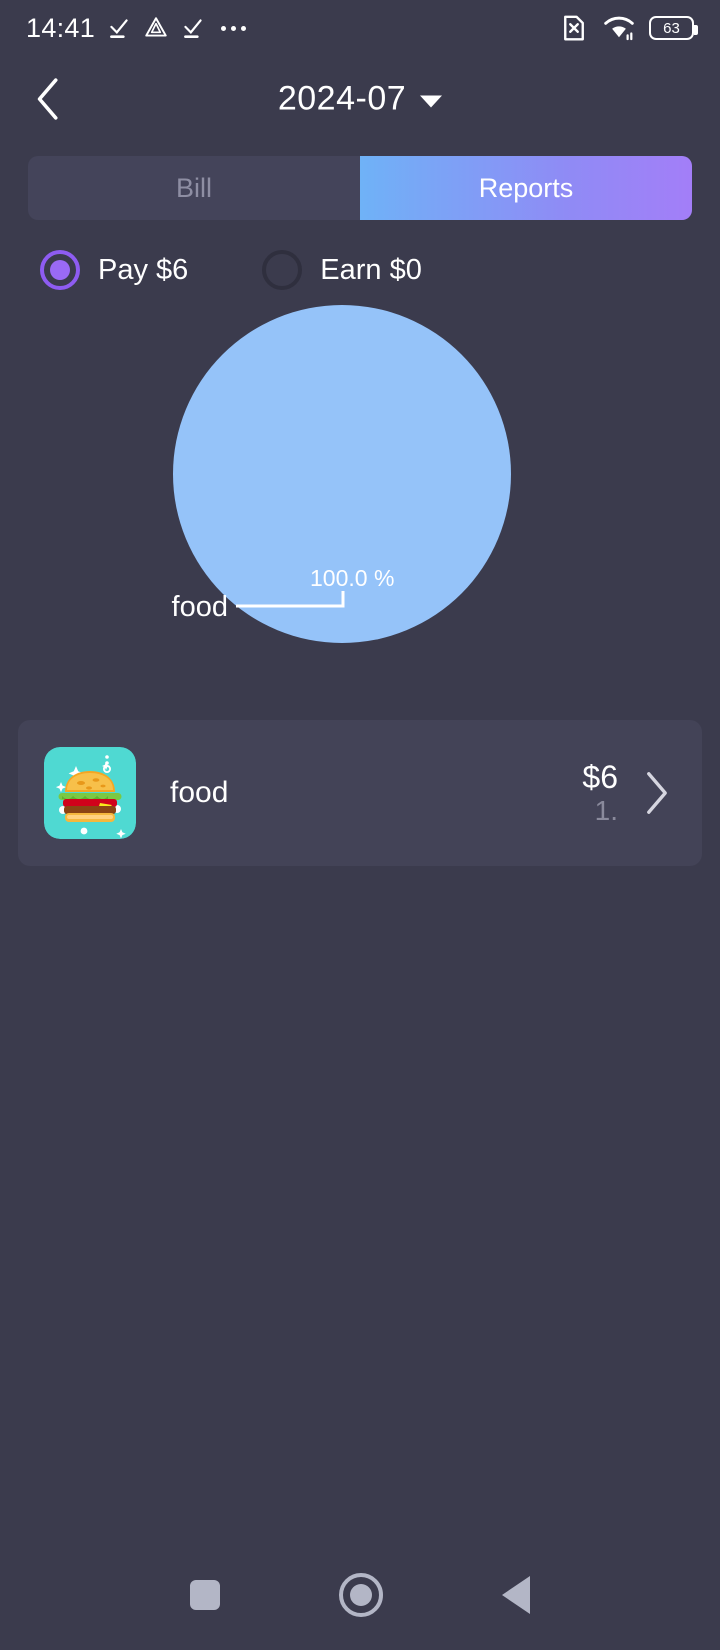 The height and width of the screenshot is (1650, 720). What do you see at coordinates (234, 28) in the screenshot?
I see `more-dots-icon` at bounding box center [234, 28].